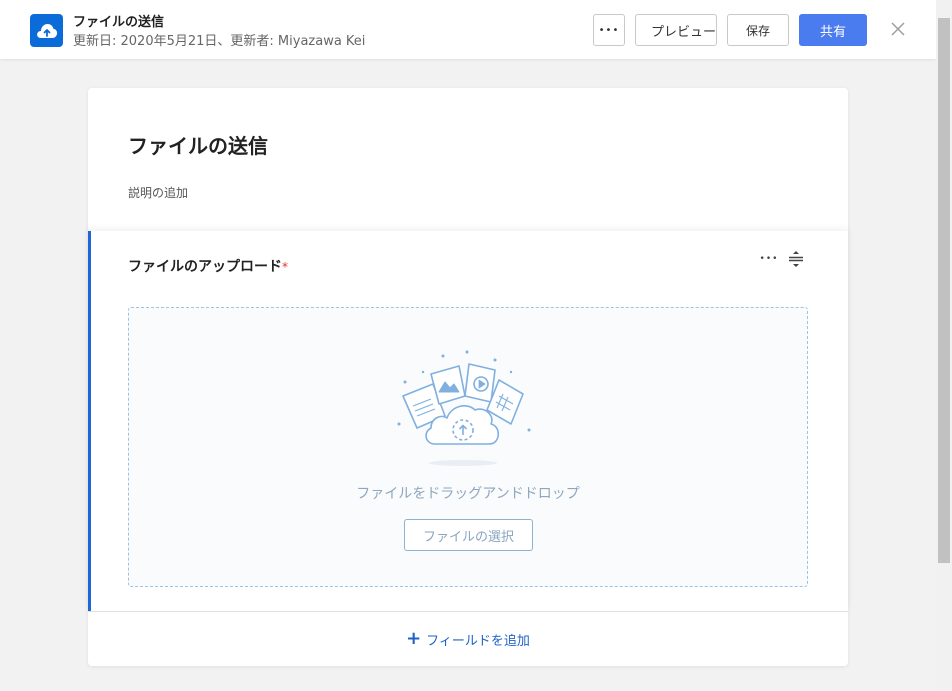  I want to click on field-label-text: ファイルのアップロード, so click(205, 267).